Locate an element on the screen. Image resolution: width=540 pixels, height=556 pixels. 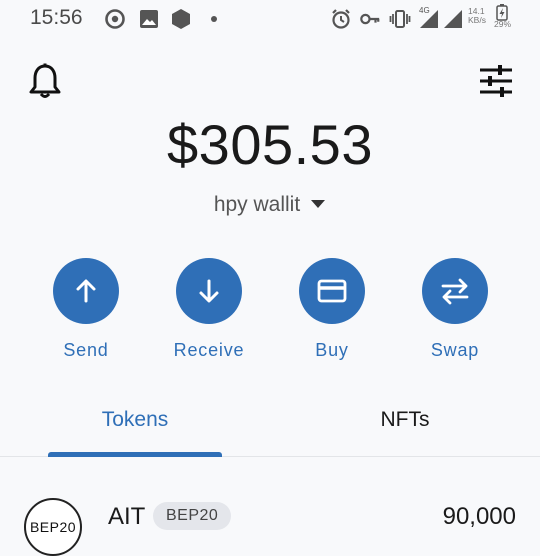
wallet-balance: $305.53 is located at coordinates (270, 144).